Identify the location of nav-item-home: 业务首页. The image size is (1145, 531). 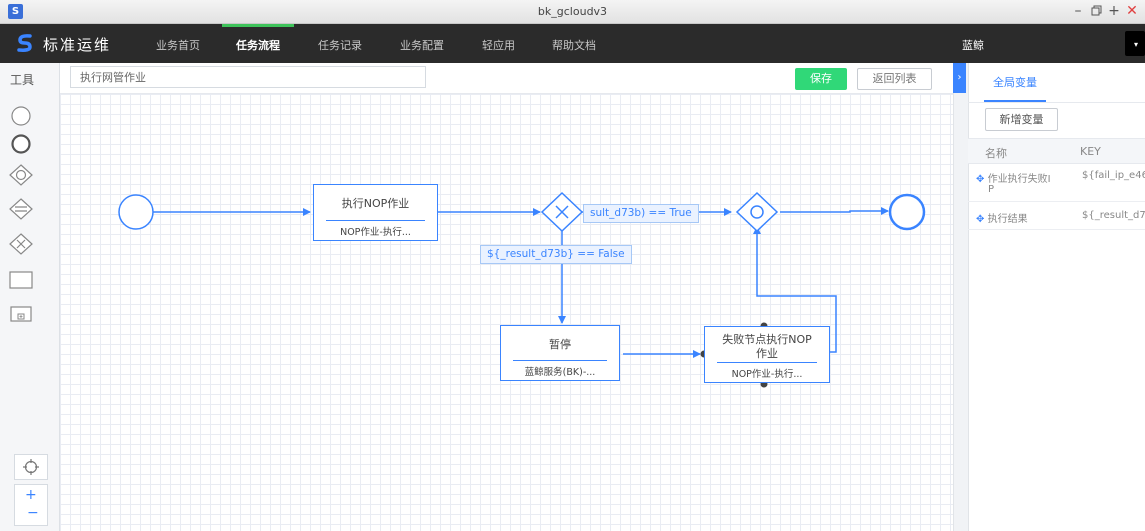
(178, 45).